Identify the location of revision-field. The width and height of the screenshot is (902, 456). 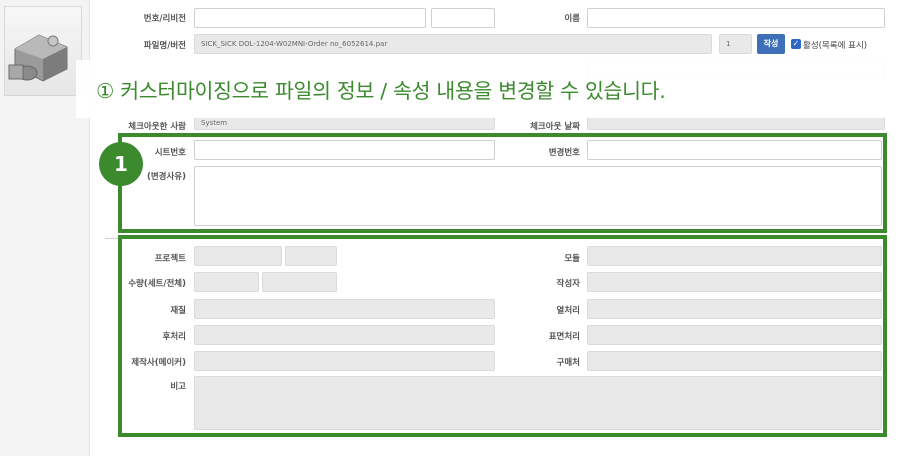
(463, 18).